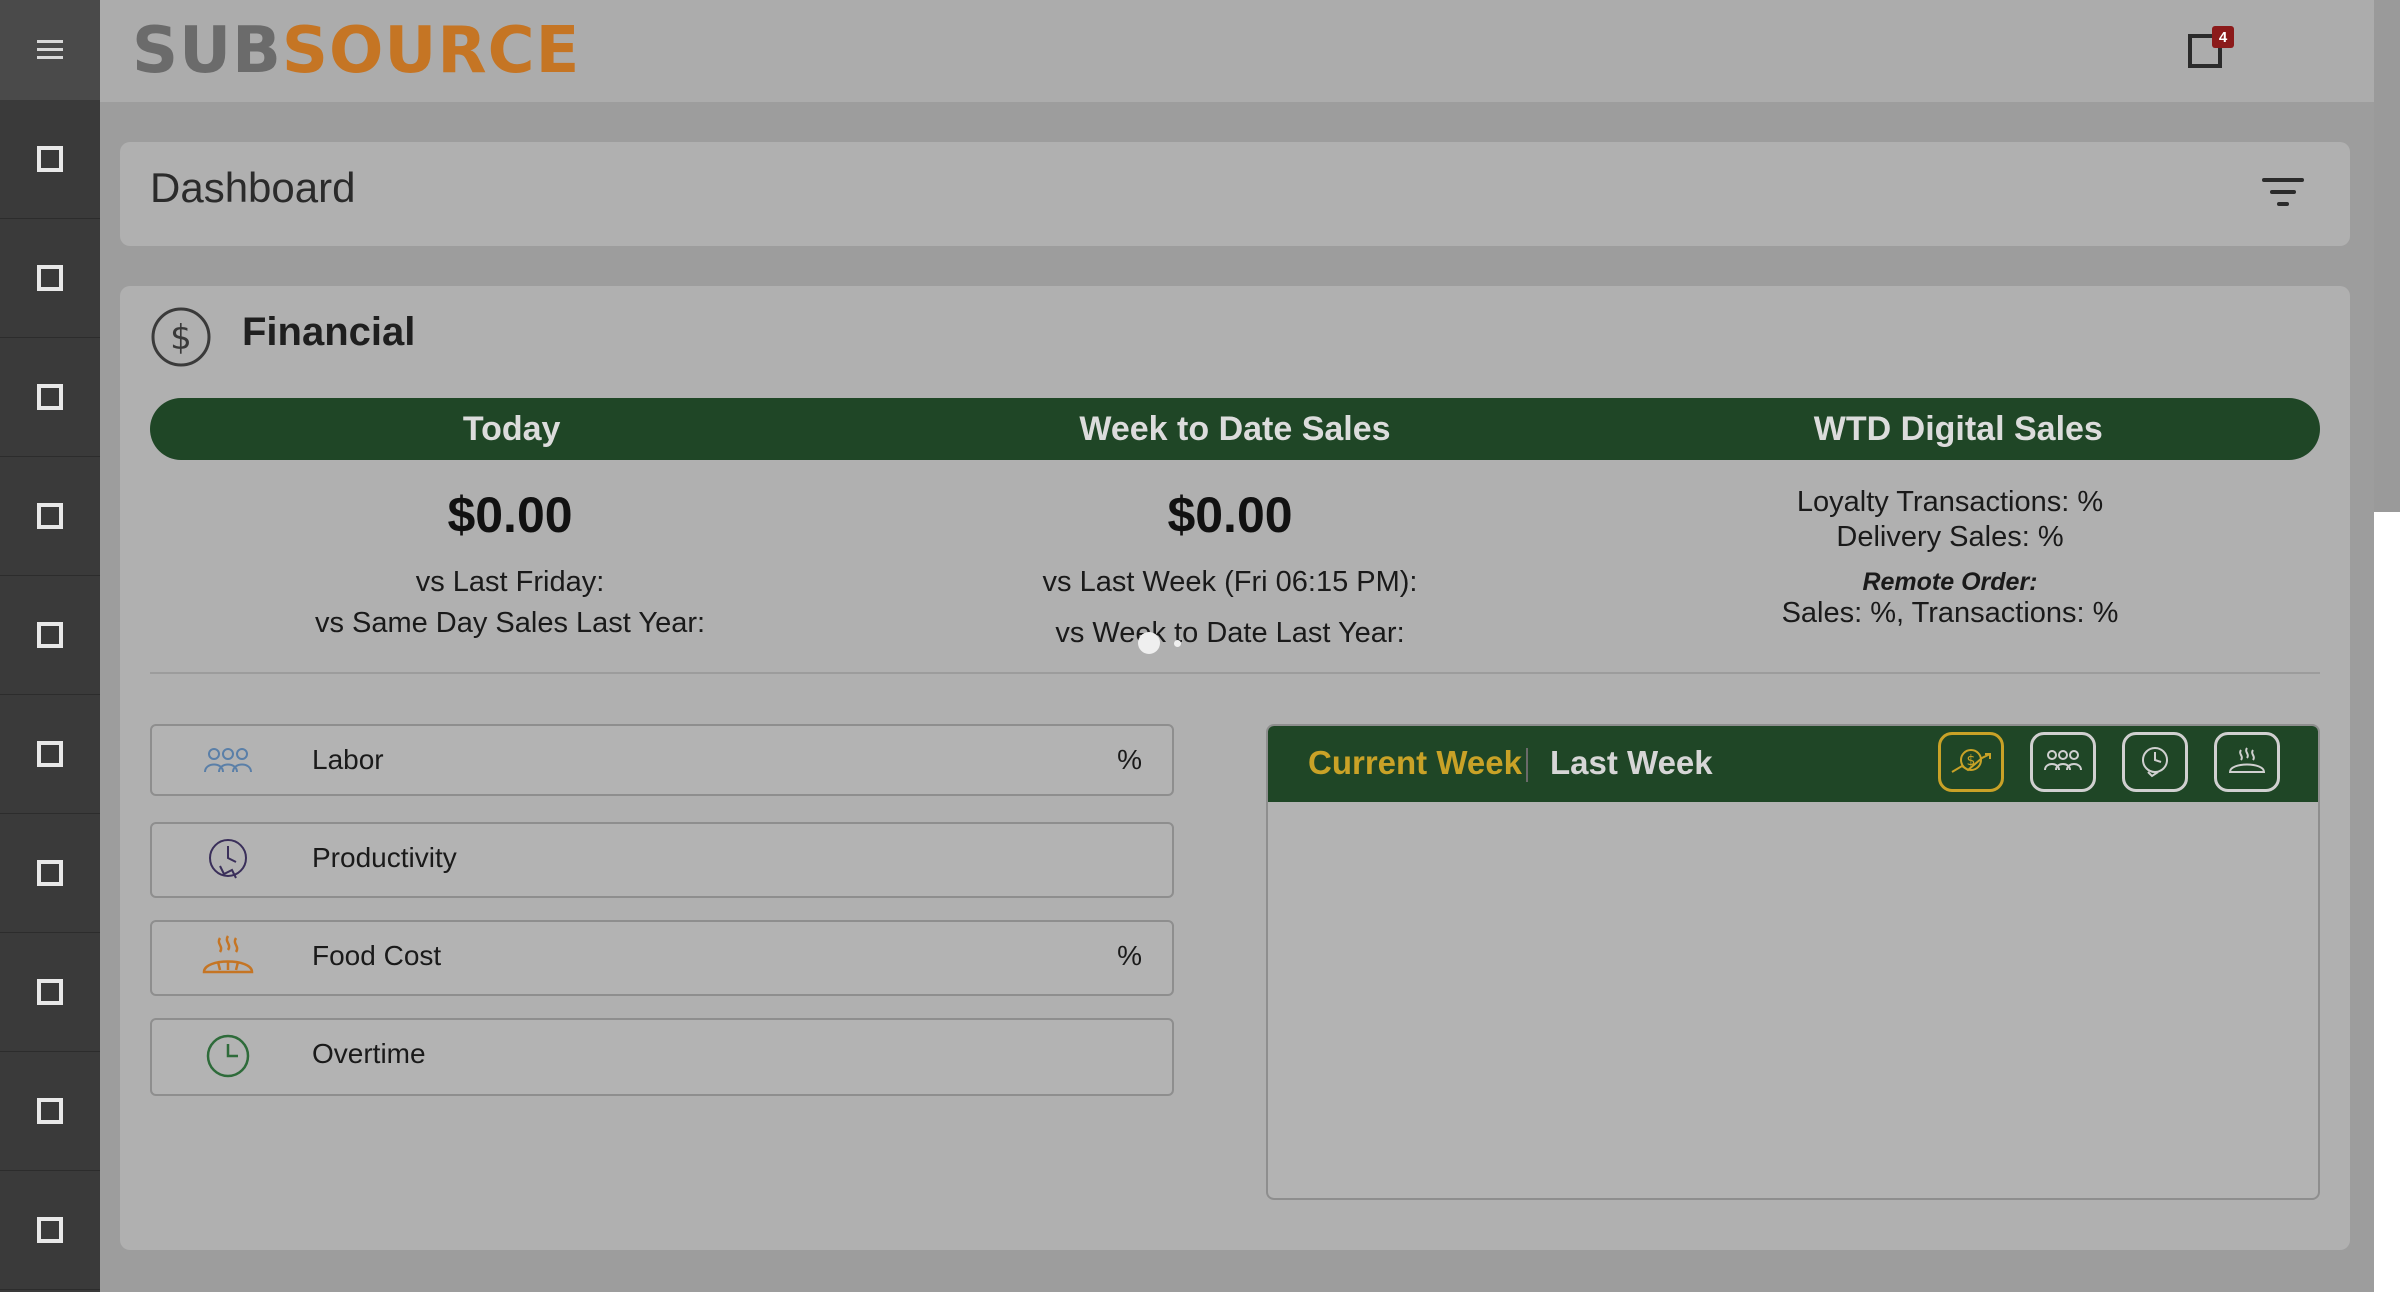 This screenshot has width=2400, height=1292. I want to click on kpi-label: Food Cost, so click(377, 955).